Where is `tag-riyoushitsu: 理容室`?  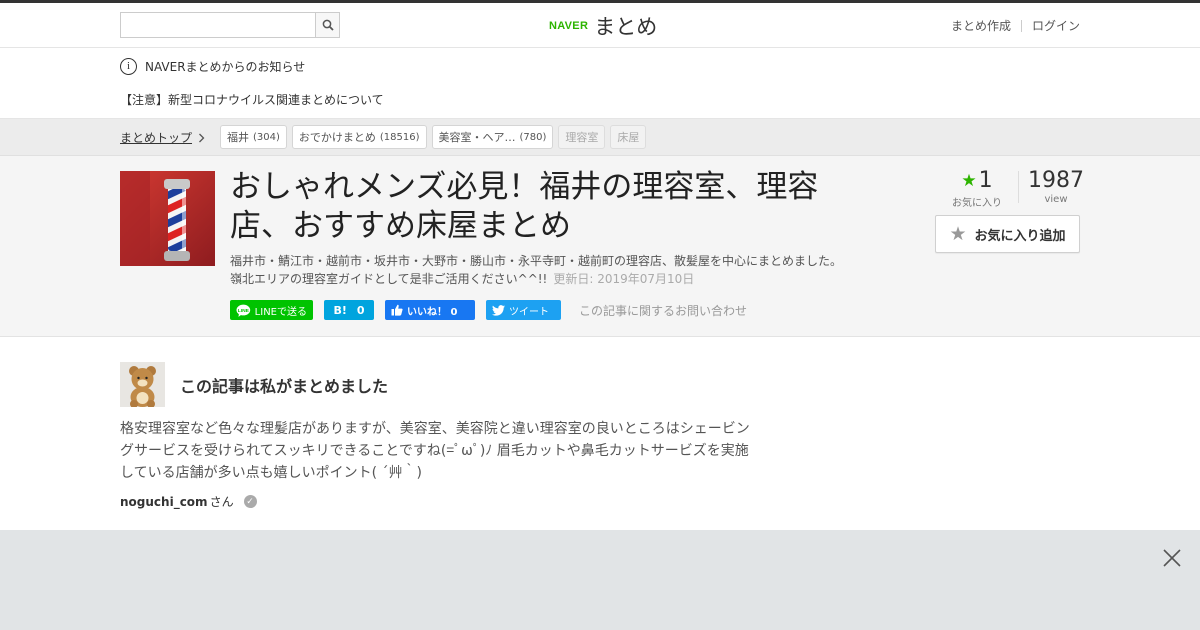
tag-riyoushitsu: 理容室 is located at coordinates (582, 137).